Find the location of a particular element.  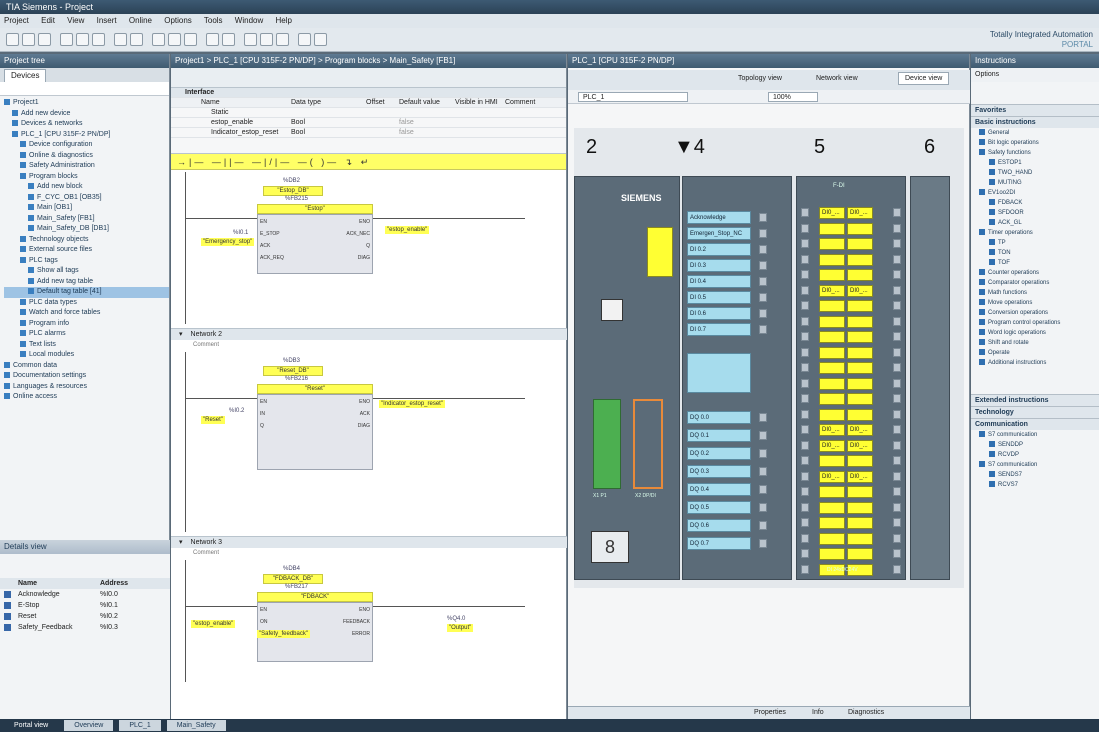

download-icon is located at coordinates (174, 39).